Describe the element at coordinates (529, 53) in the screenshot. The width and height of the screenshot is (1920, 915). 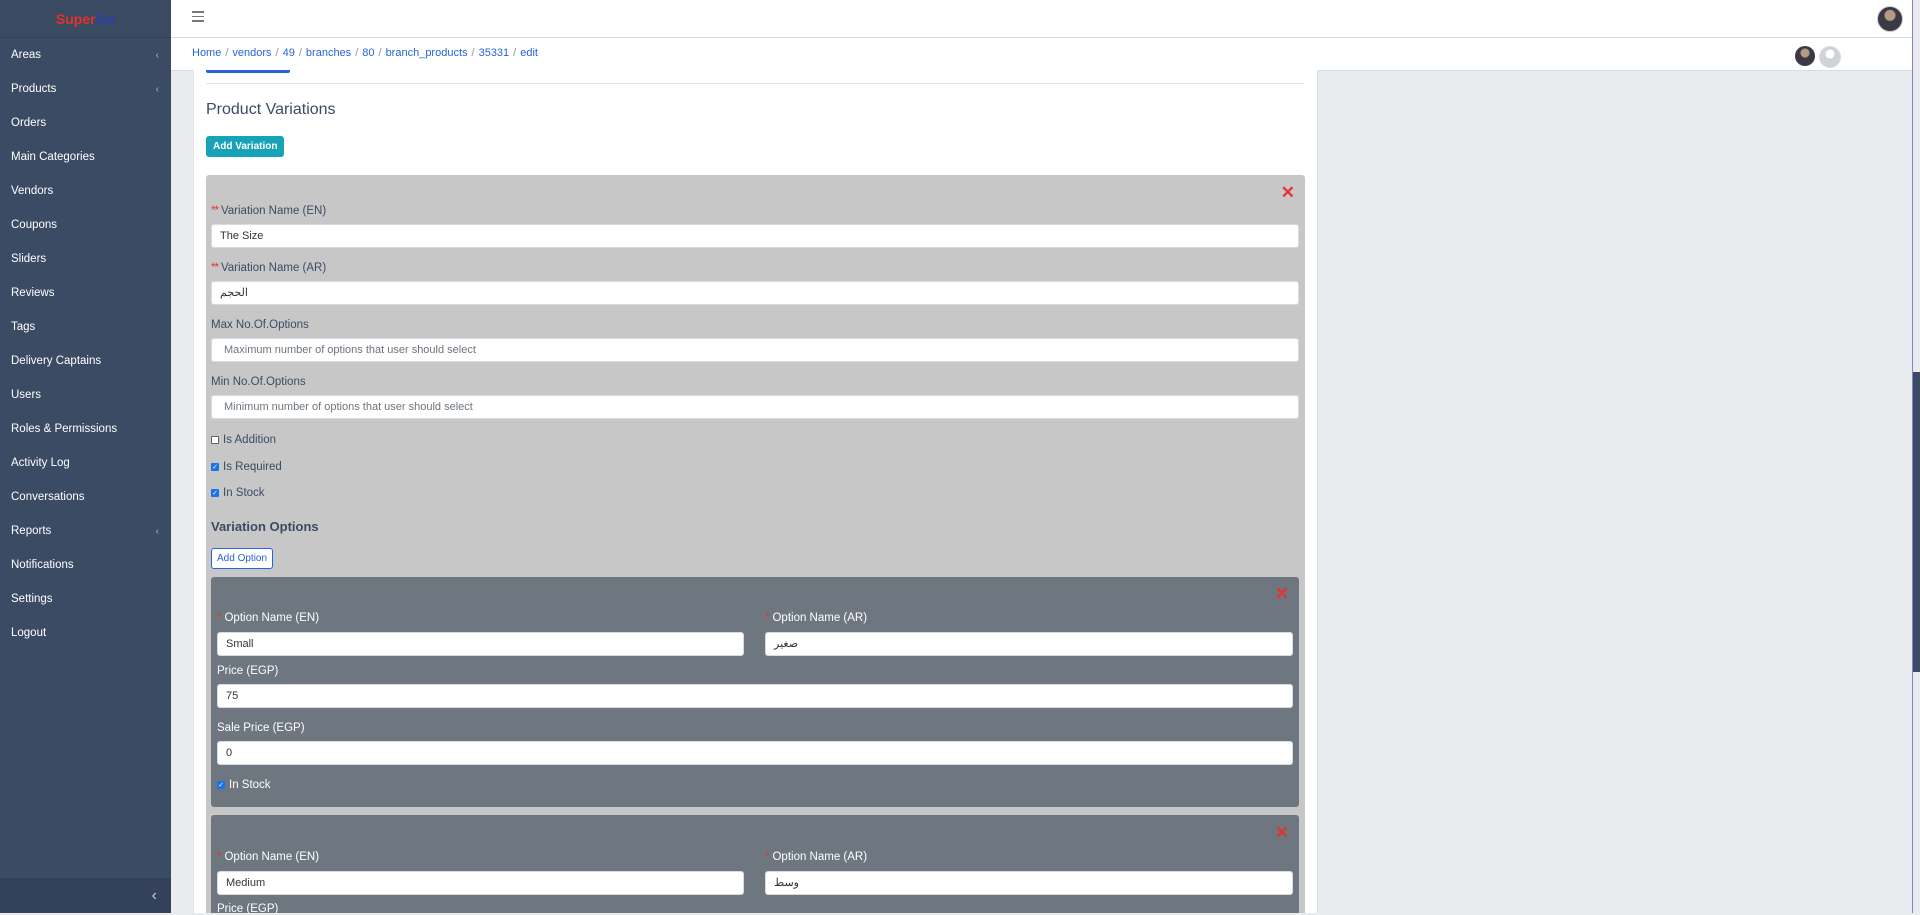
I see `breadcrumb-edit: edit` at that location.